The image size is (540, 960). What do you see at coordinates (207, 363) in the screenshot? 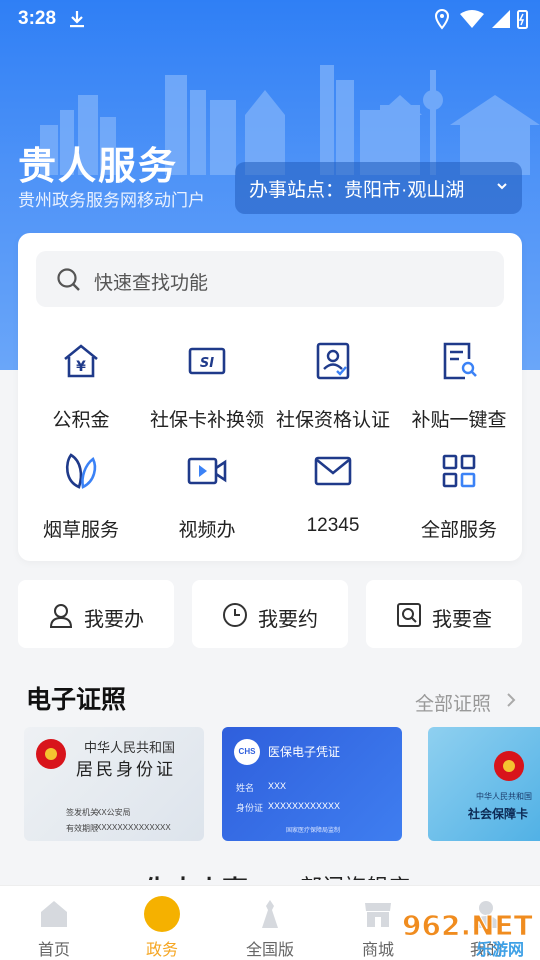
I see `svg-text: SI` at bounding box center [207, 363].